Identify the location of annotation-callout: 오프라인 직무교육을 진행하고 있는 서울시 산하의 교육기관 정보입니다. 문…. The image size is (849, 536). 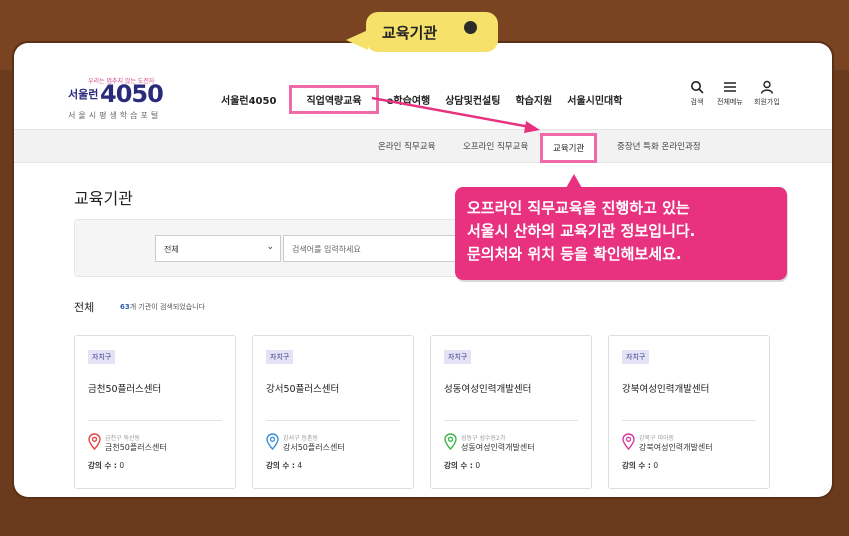
(621, 233).